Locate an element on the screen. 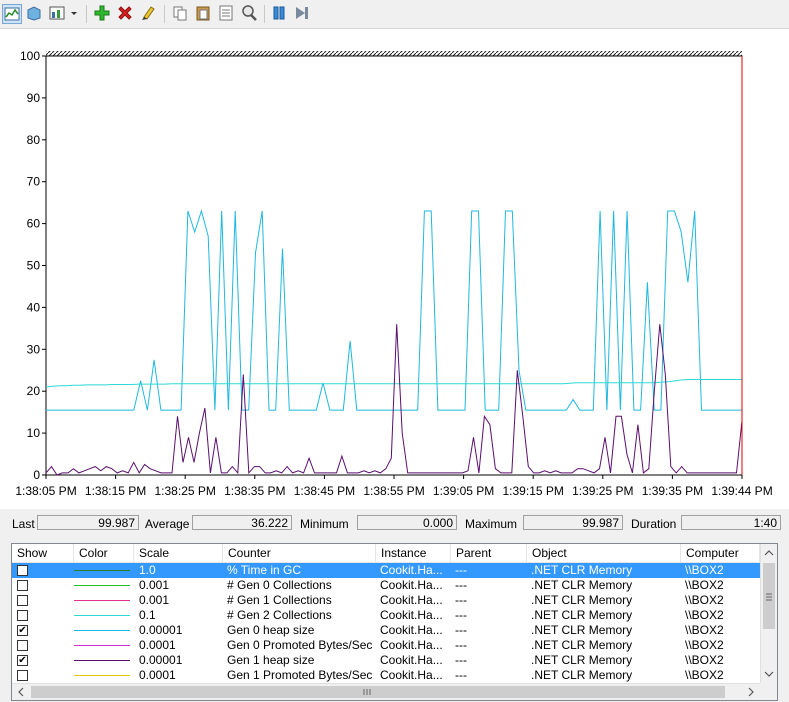 Image resolution: width=789 pixels, height=702 pixels. column-header-computer: Computer is located at coordinates (720, 553).